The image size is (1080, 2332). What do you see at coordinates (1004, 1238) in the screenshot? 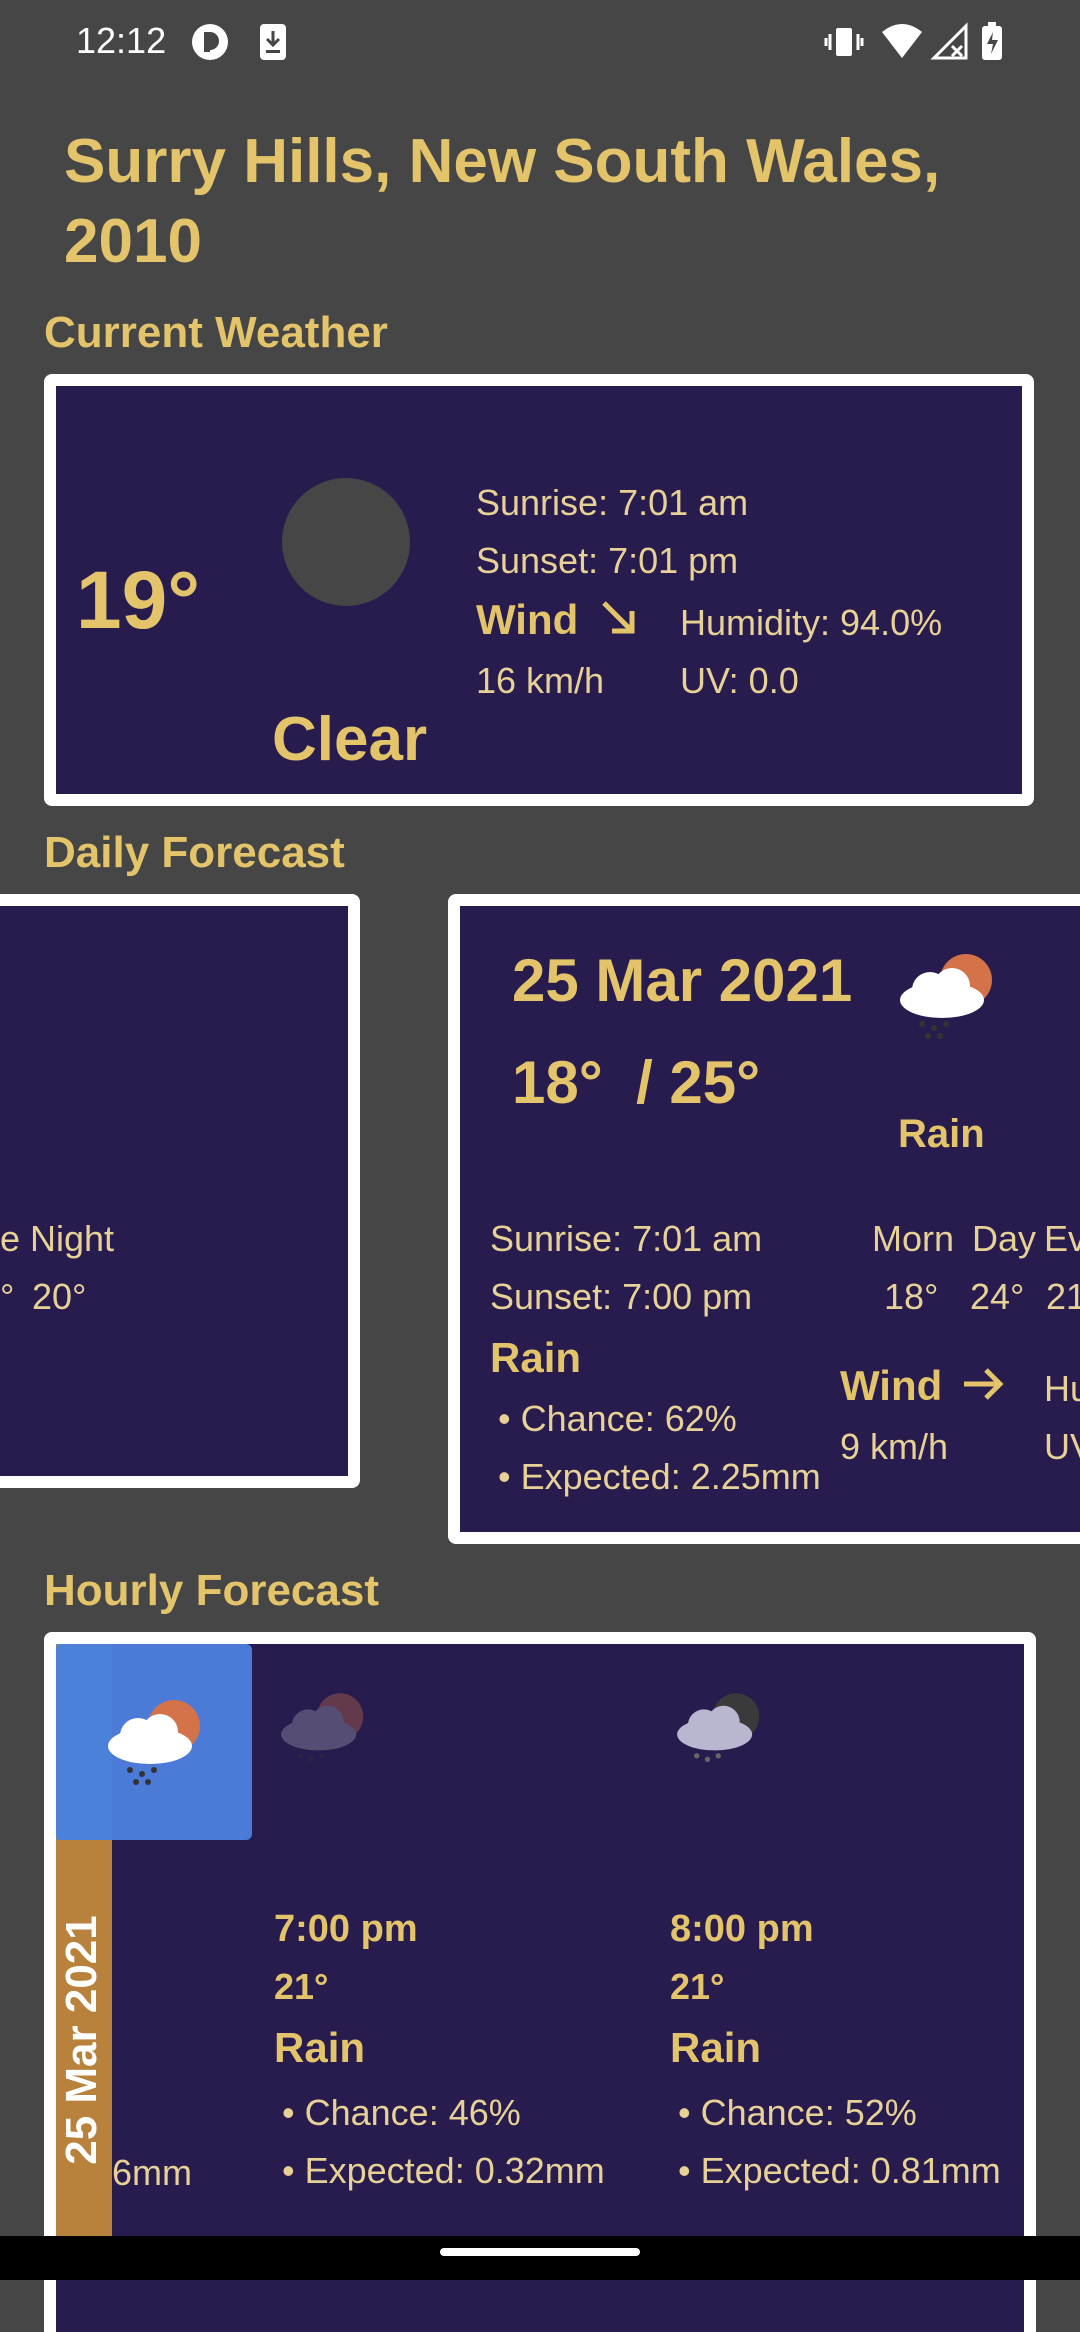
I see `daily-day-label: Day` at bounding box center [1004, 1238].